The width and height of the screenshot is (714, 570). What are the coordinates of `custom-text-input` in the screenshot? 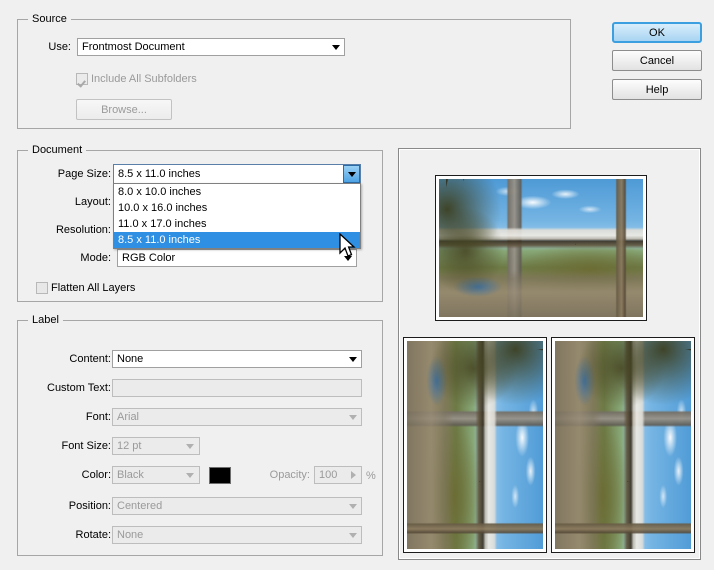 It's located at (237, 388).